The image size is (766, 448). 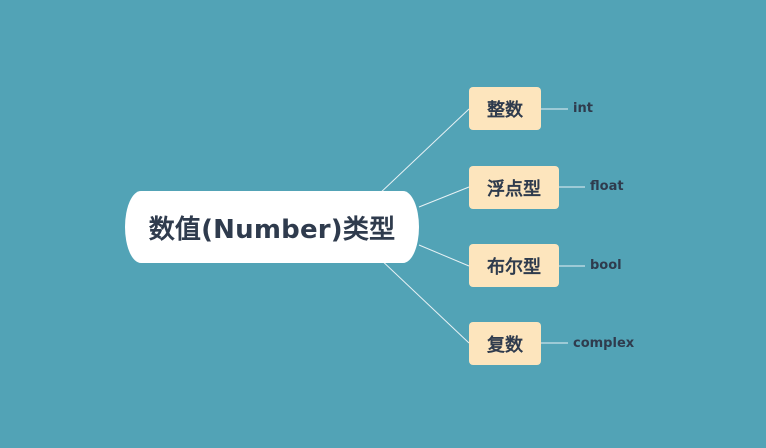 I want to click on branch-node-complex: 复数, so click(x=505, y=343).